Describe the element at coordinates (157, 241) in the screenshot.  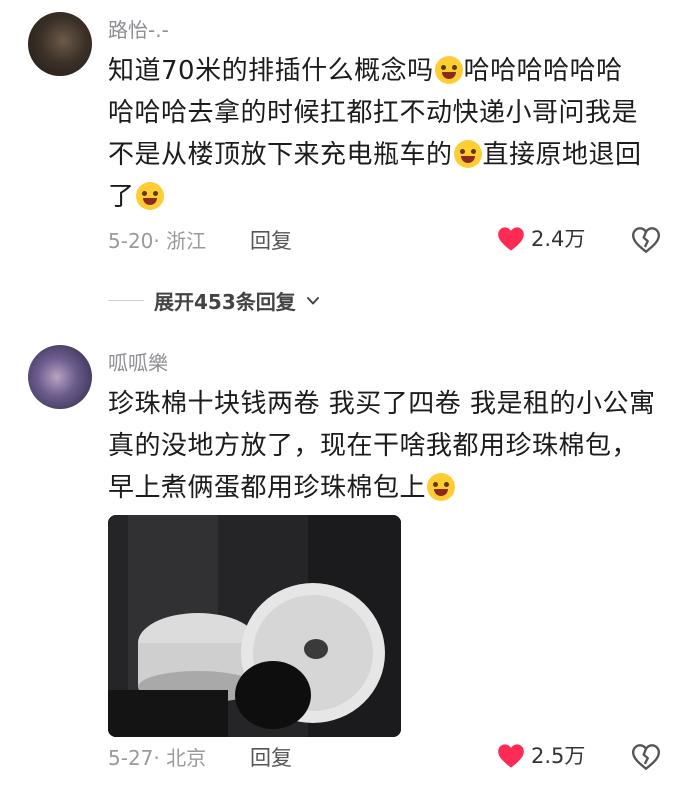
I see `comment-date-location: 5-20· 浙江` at that location.